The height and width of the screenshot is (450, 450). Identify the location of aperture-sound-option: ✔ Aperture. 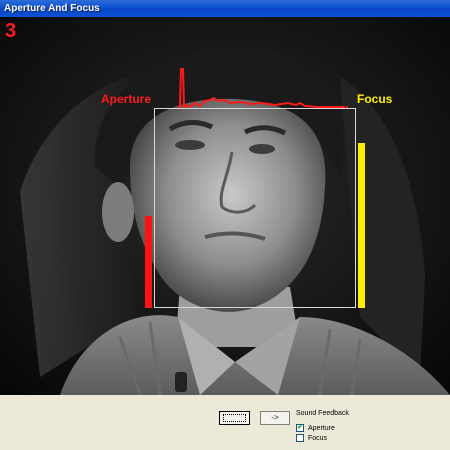
(315, 428).